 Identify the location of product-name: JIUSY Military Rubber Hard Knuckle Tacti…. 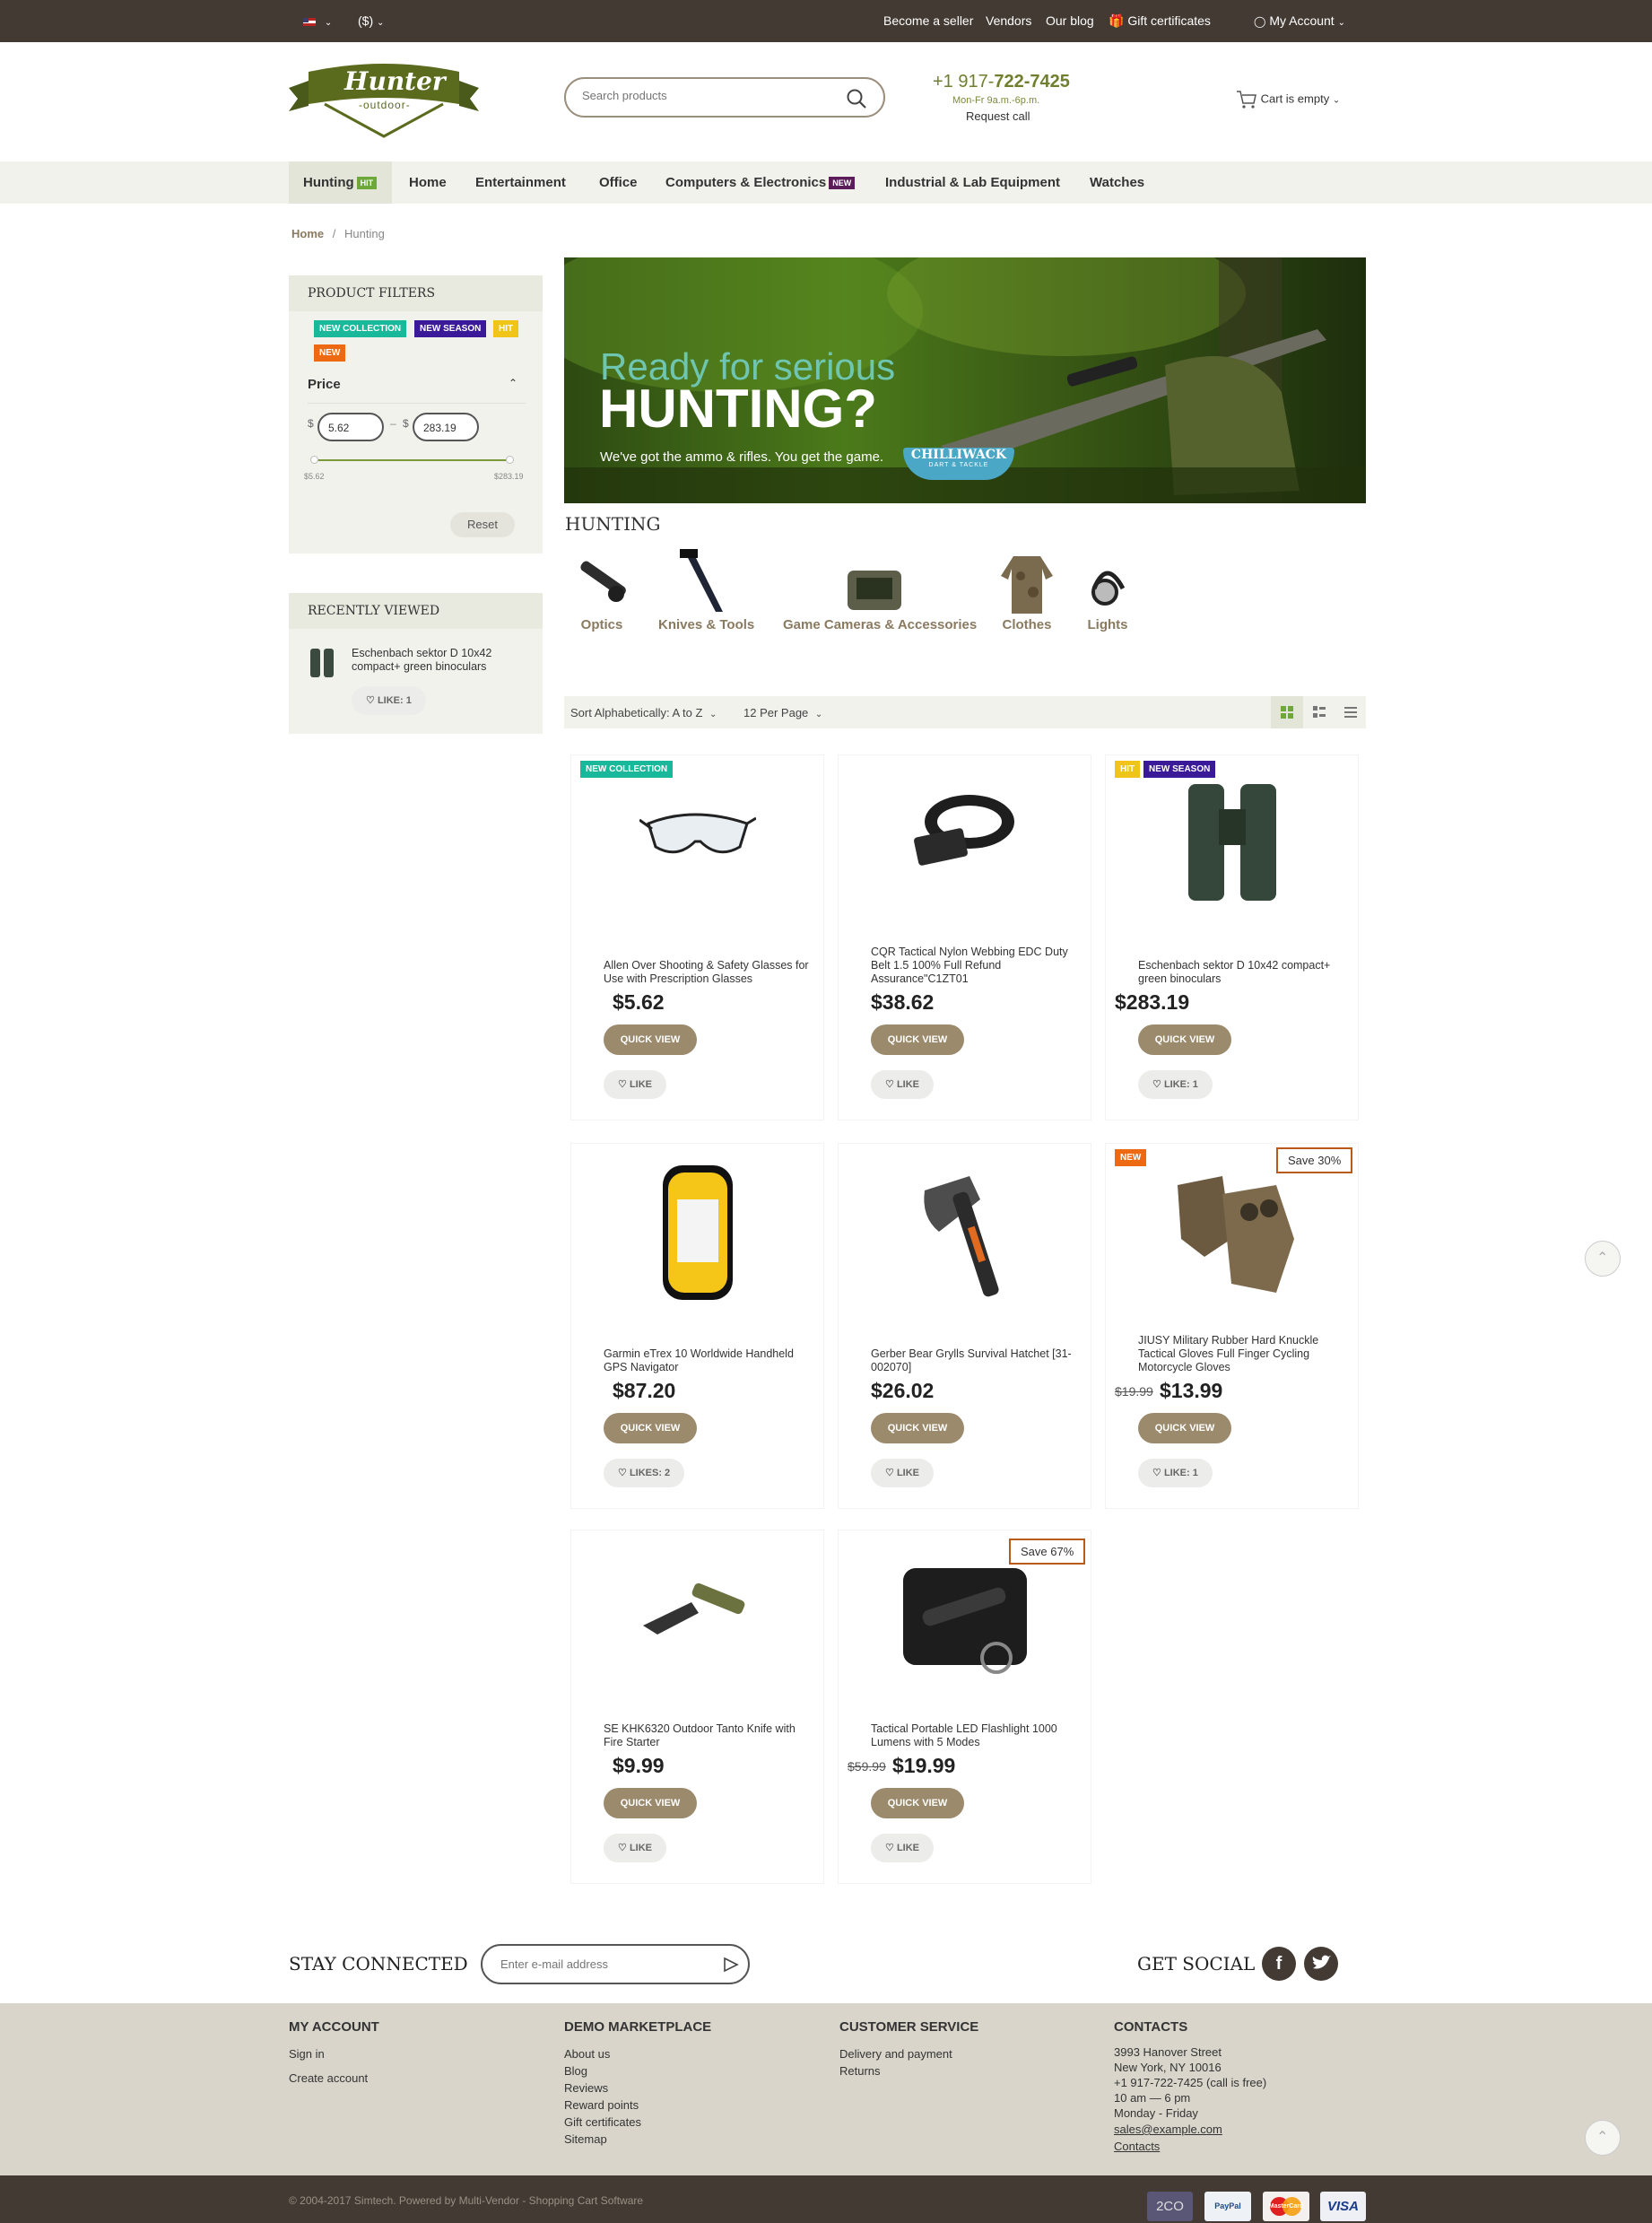
(1241, 1354).